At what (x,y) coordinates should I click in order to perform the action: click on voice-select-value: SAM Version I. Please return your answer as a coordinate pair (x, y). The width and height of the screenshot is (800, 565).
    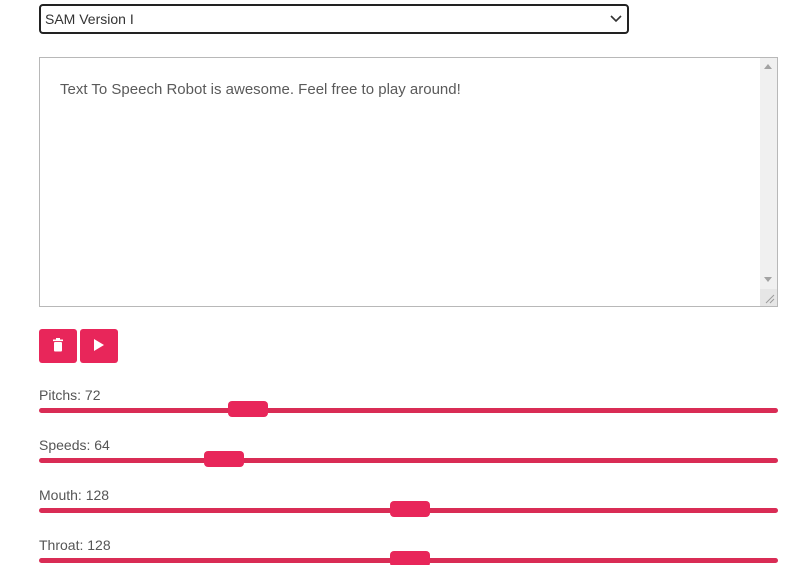
    Looking at the image, I should click on (89, 19).